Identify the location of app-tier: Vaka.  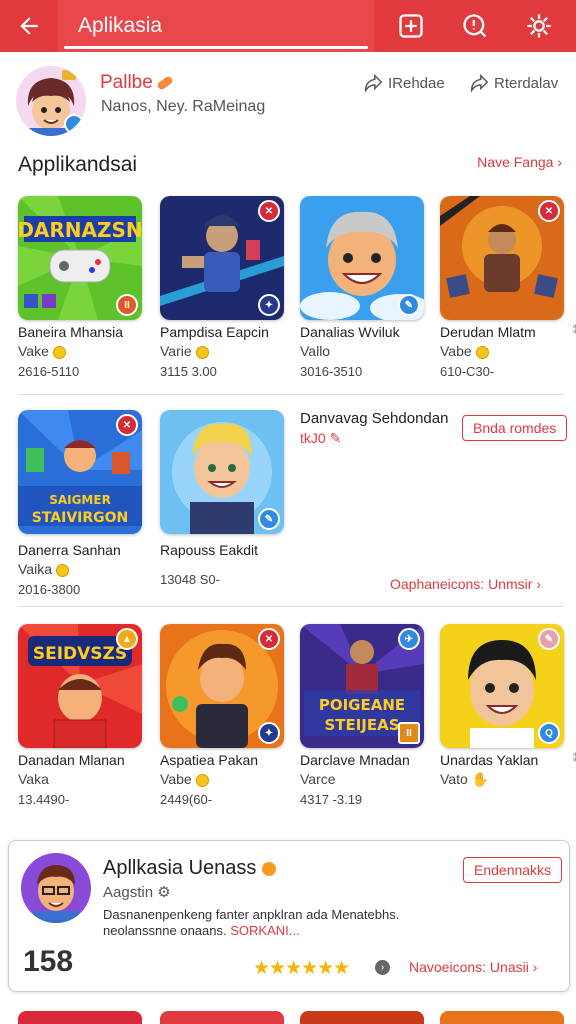
(33, 779).